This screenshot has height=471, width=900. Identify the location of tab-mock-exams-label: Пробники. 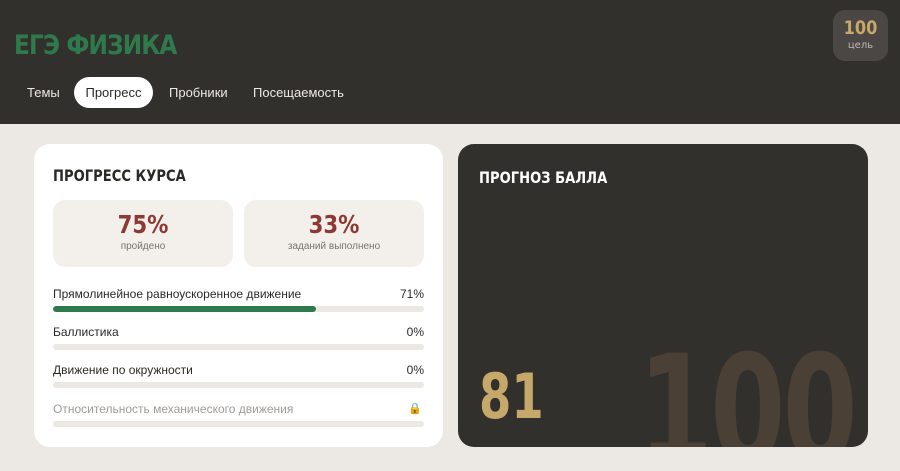
(198, 92).